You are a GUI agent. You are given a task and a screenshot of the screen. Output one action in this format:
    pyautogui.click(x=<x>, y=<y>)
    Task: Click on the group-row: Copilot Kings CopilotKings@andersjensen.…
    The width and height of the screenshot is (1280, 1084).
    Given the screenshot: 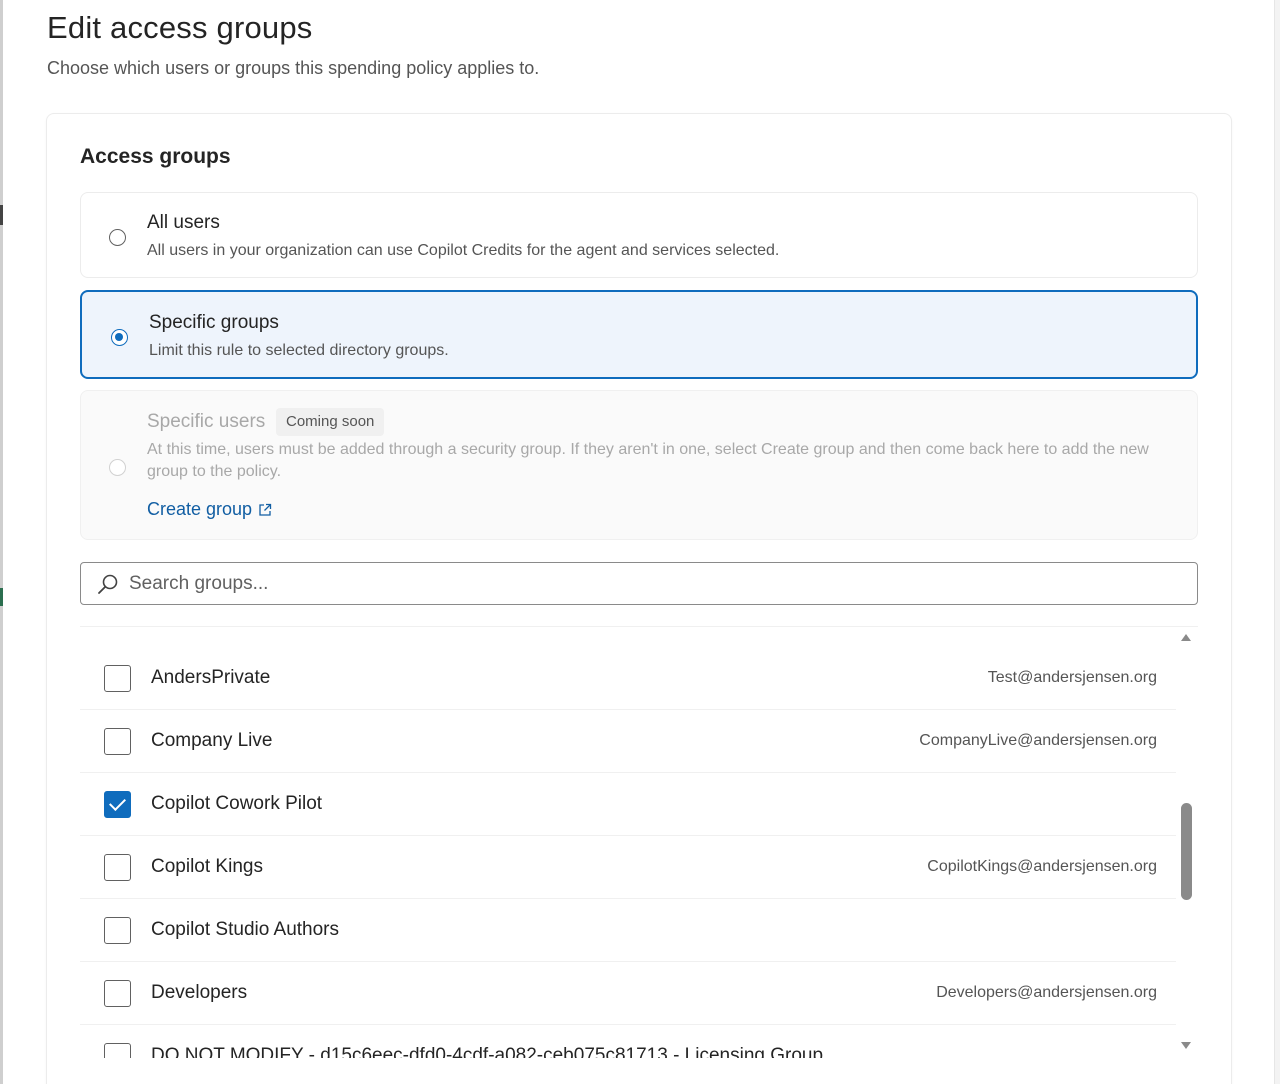 What is the action you would take?
    pyautogui.click(x=628, y=867)
    